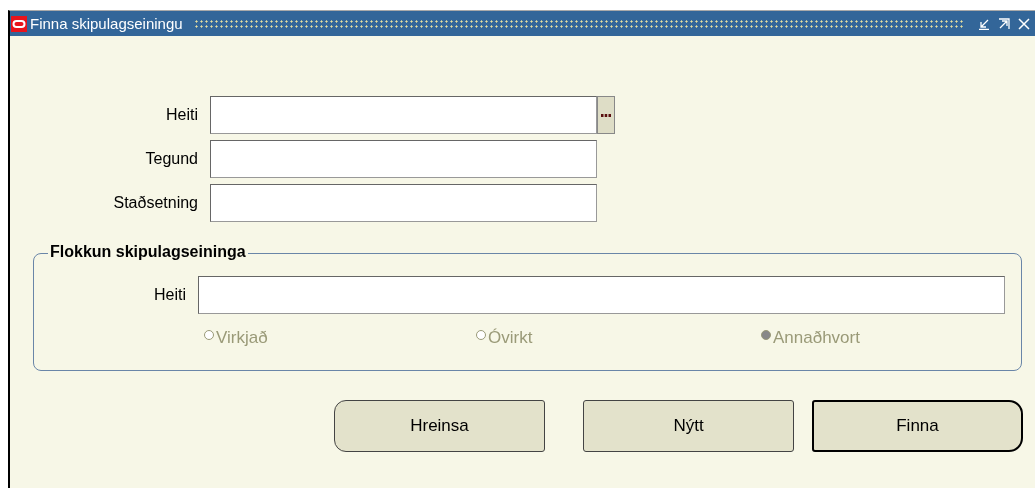  I want to click on radio-label: Virkjað, so click(242, 338).